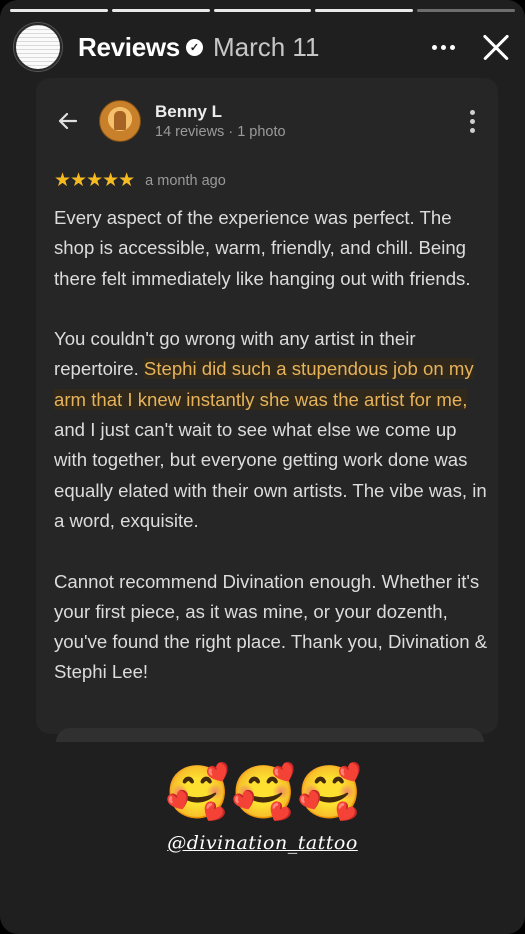 This screenshot has height=934, width=525. Describe the element at coordinates (140, 180) in the screenshot. I see `rating-row: ★★★★★ a month ago` at that location.